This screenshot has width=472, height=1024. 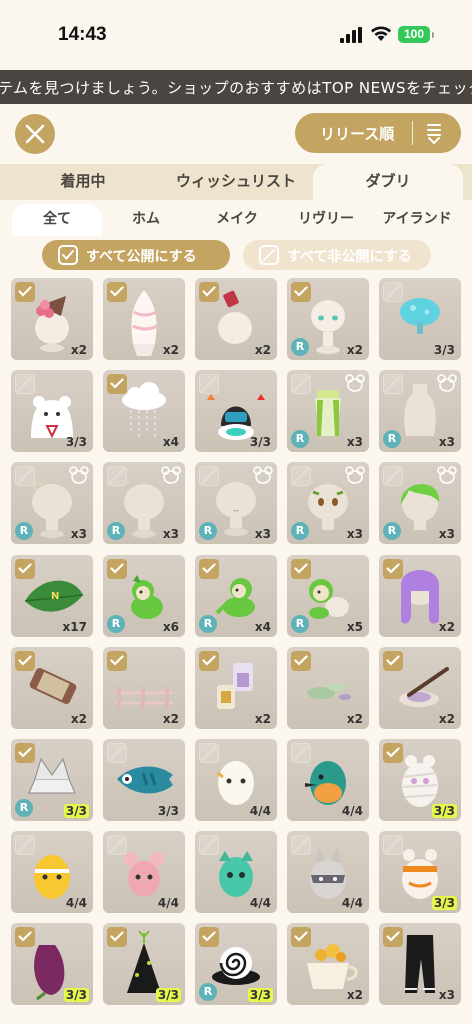 I want to click on rare-badge: R, so click(x=208, y=624).